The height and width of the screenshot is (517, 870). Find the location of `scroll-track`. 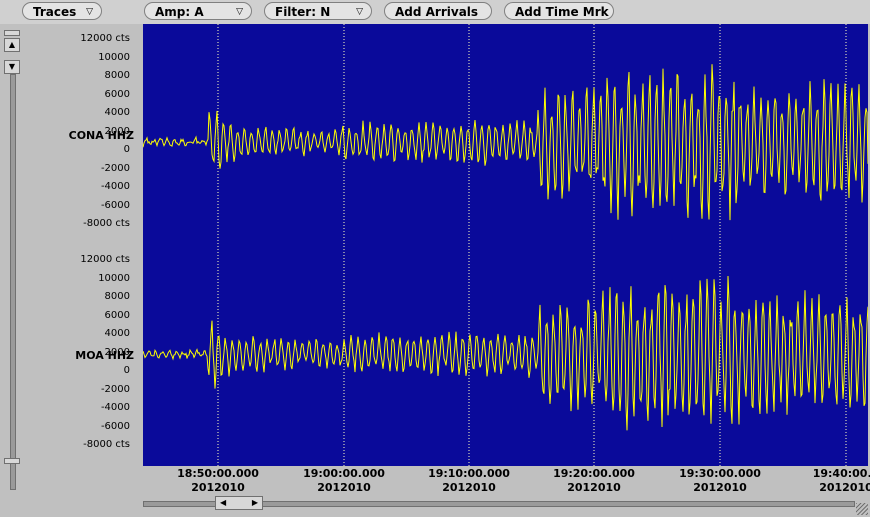

scroll-track is located at coordinates (13, 282).